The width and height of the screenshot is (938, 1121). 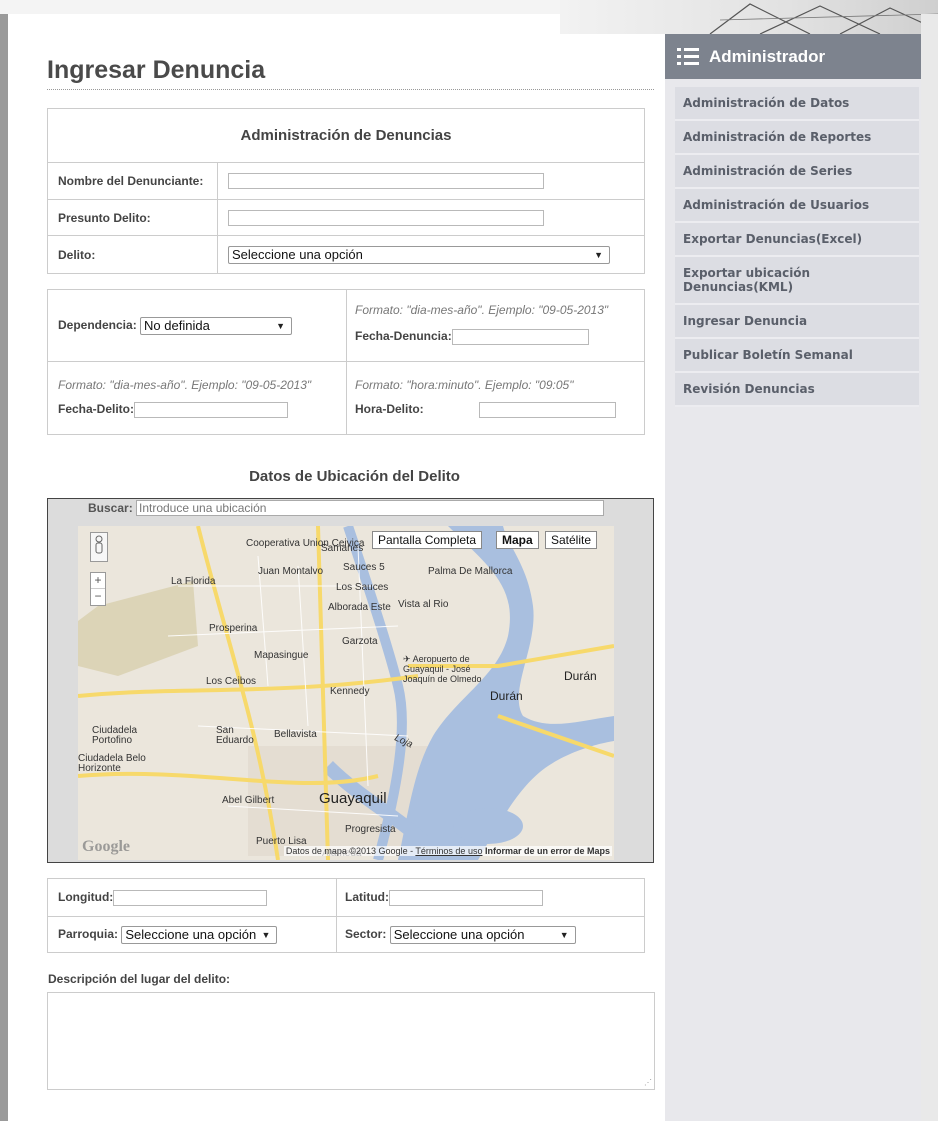 I want to click on map-terms-link: Términos de uso, so click(x=448, y=851).